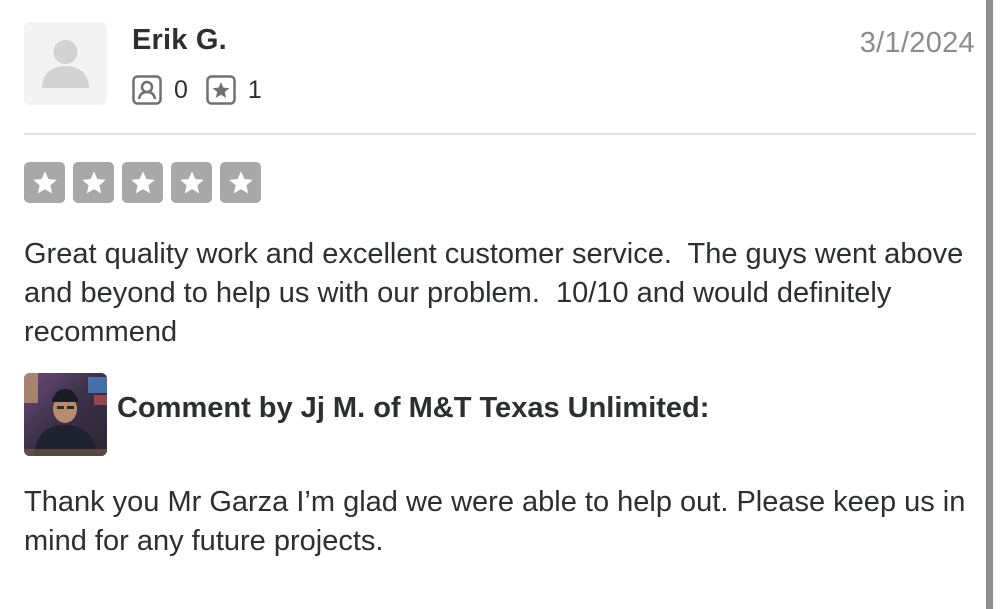 The width and height of the screenshot is (1000, 609). I want to click on user-avatar, so click(65, 63).